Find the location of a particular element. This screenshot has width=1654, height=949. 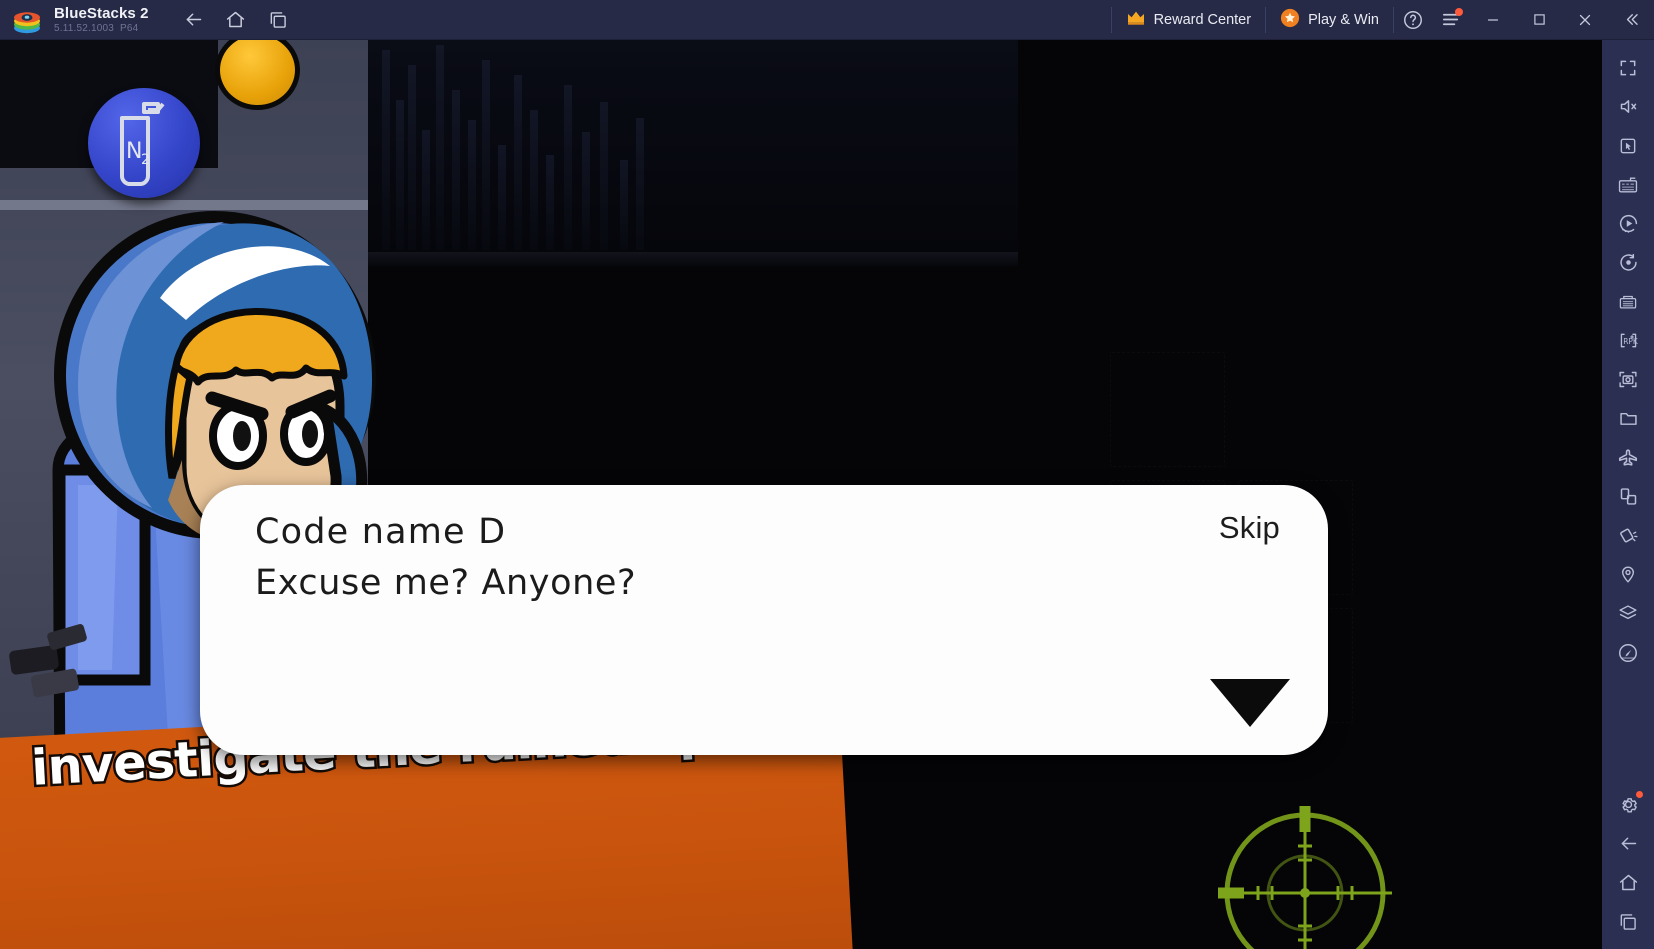

reward-center-button: Reward Center is located at coordinates (1189, 20).